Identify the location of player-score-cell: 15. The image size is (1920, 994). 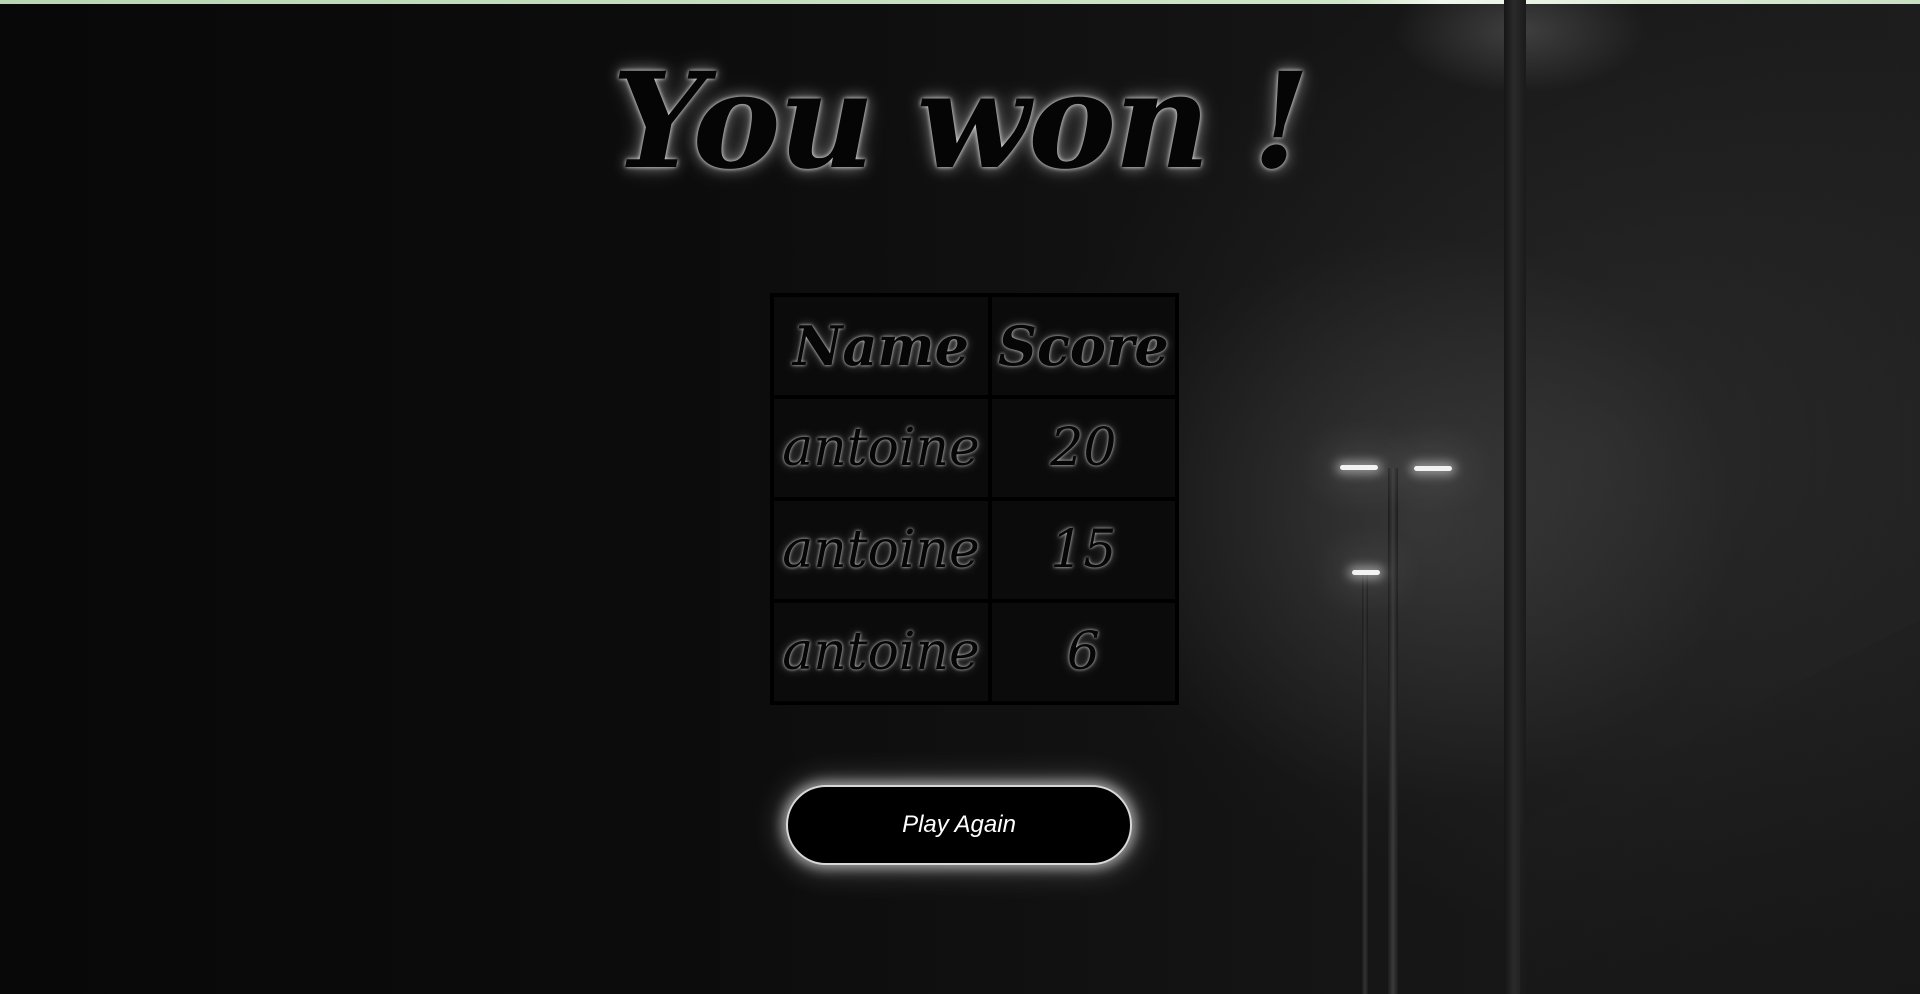
(1083, 550).